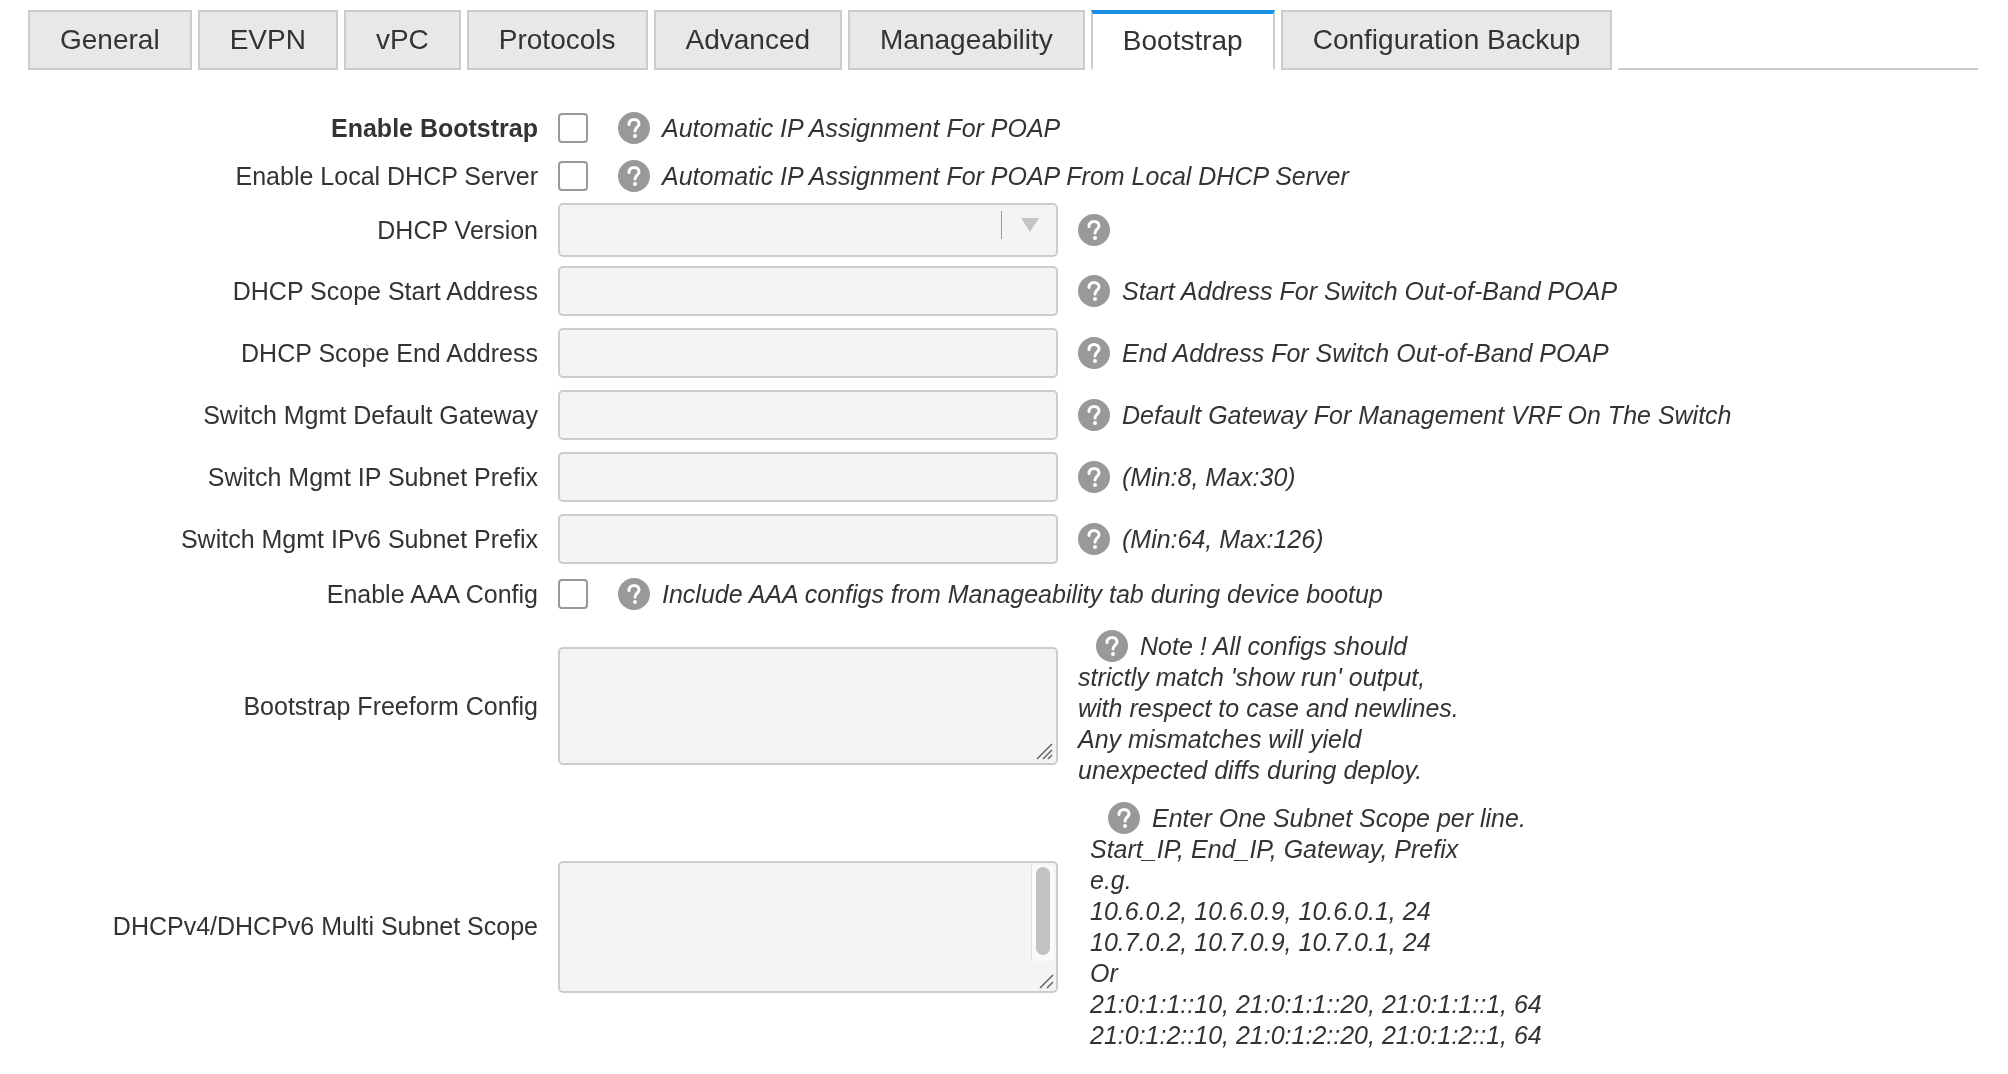 Image resolution: width=2008 pixels, height=1074 pixels. Describe the element at coordinates (431, 594) in the screenshot. I see `field-label: Enable AAA Config` at that location.